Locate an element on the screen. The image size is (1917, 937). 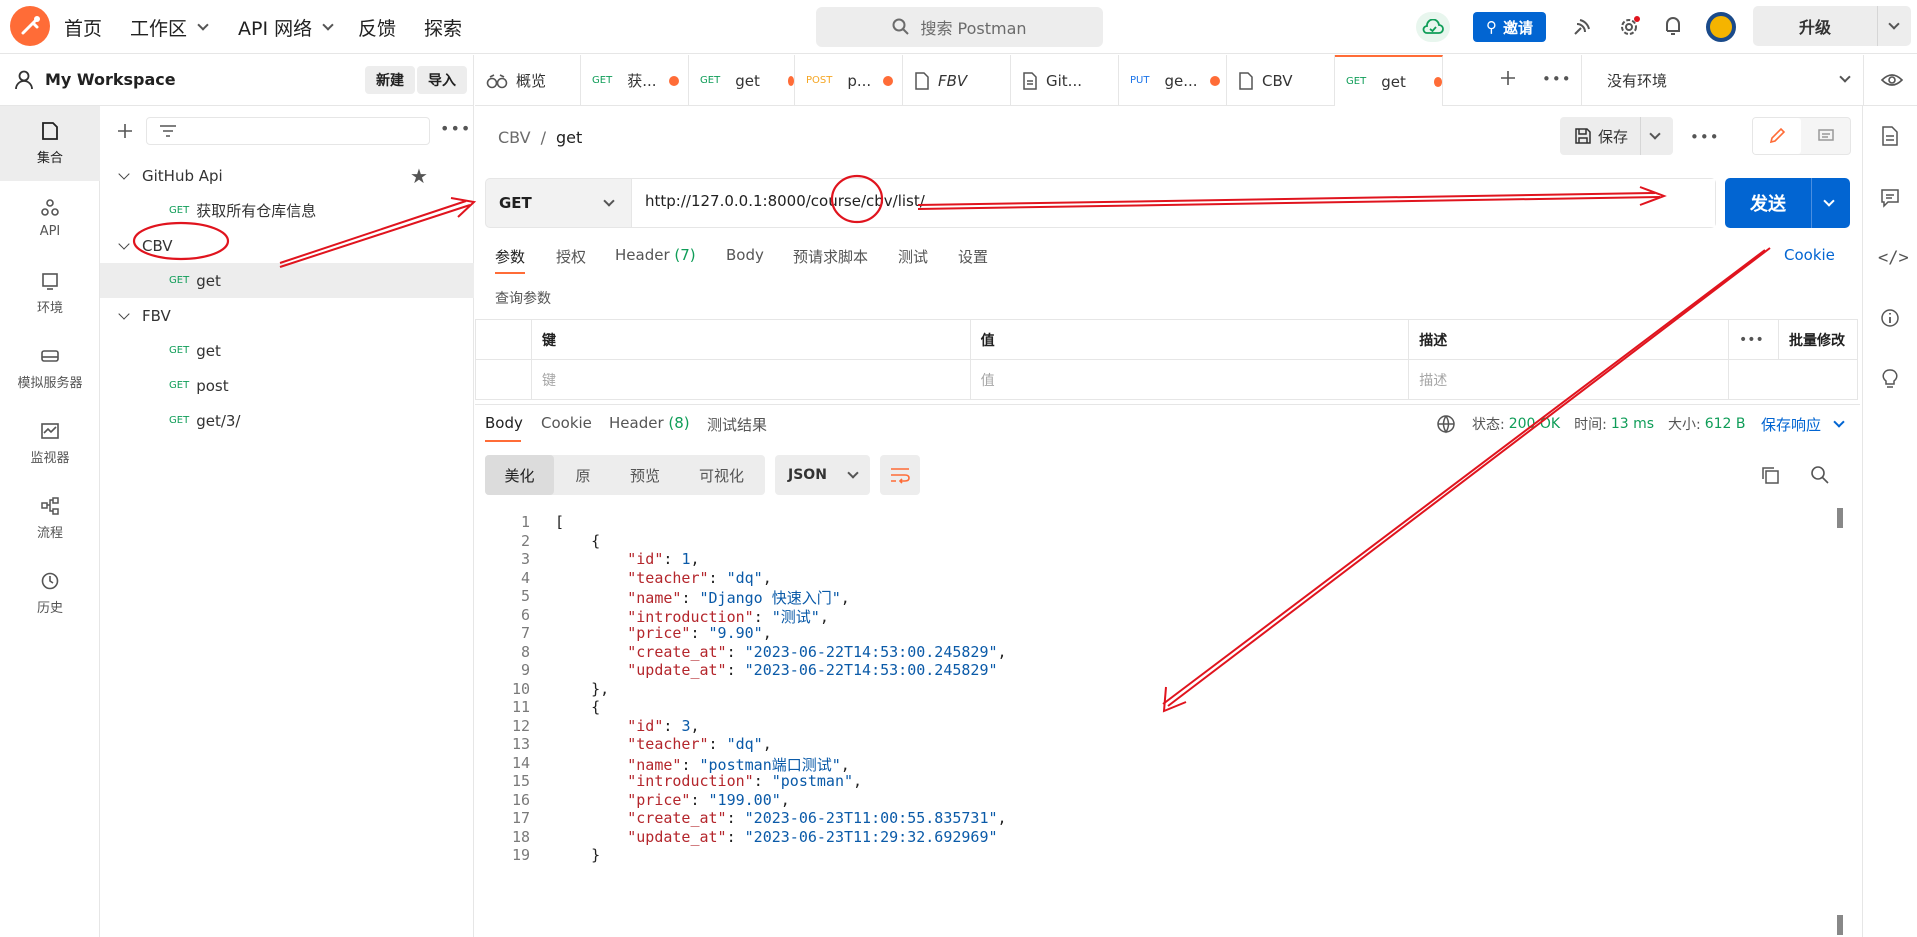
rail-mock-servers: 模拟服务器 is located at coordinates (50, 368).